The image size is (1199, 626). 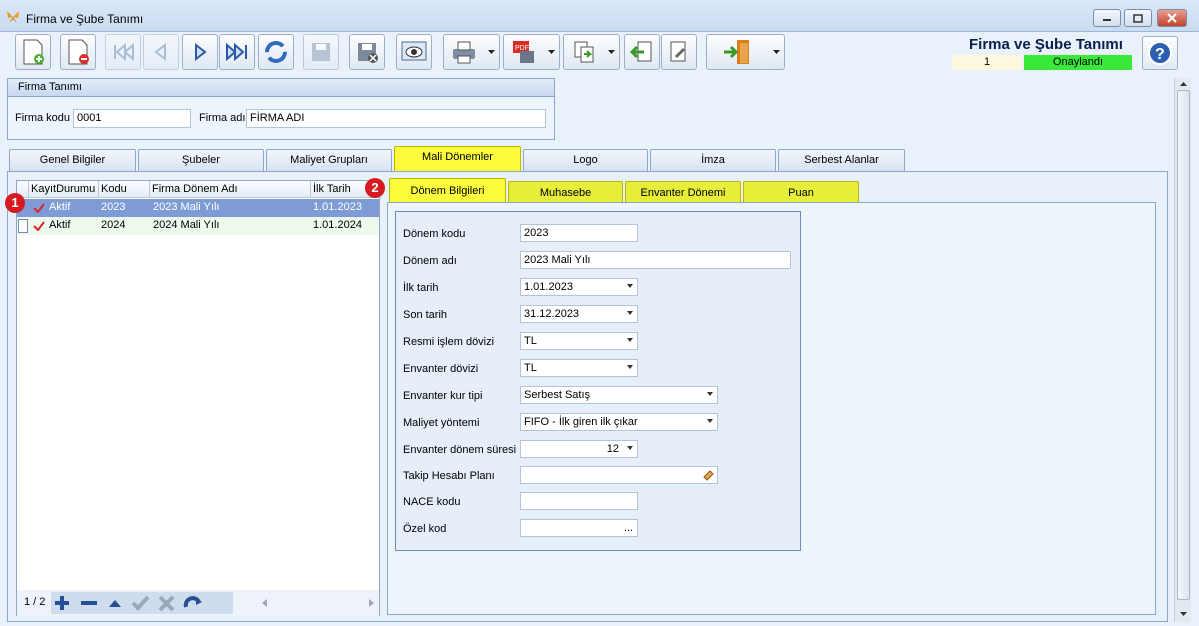 I want to click on remove-icon, so click(x=89, y=603).